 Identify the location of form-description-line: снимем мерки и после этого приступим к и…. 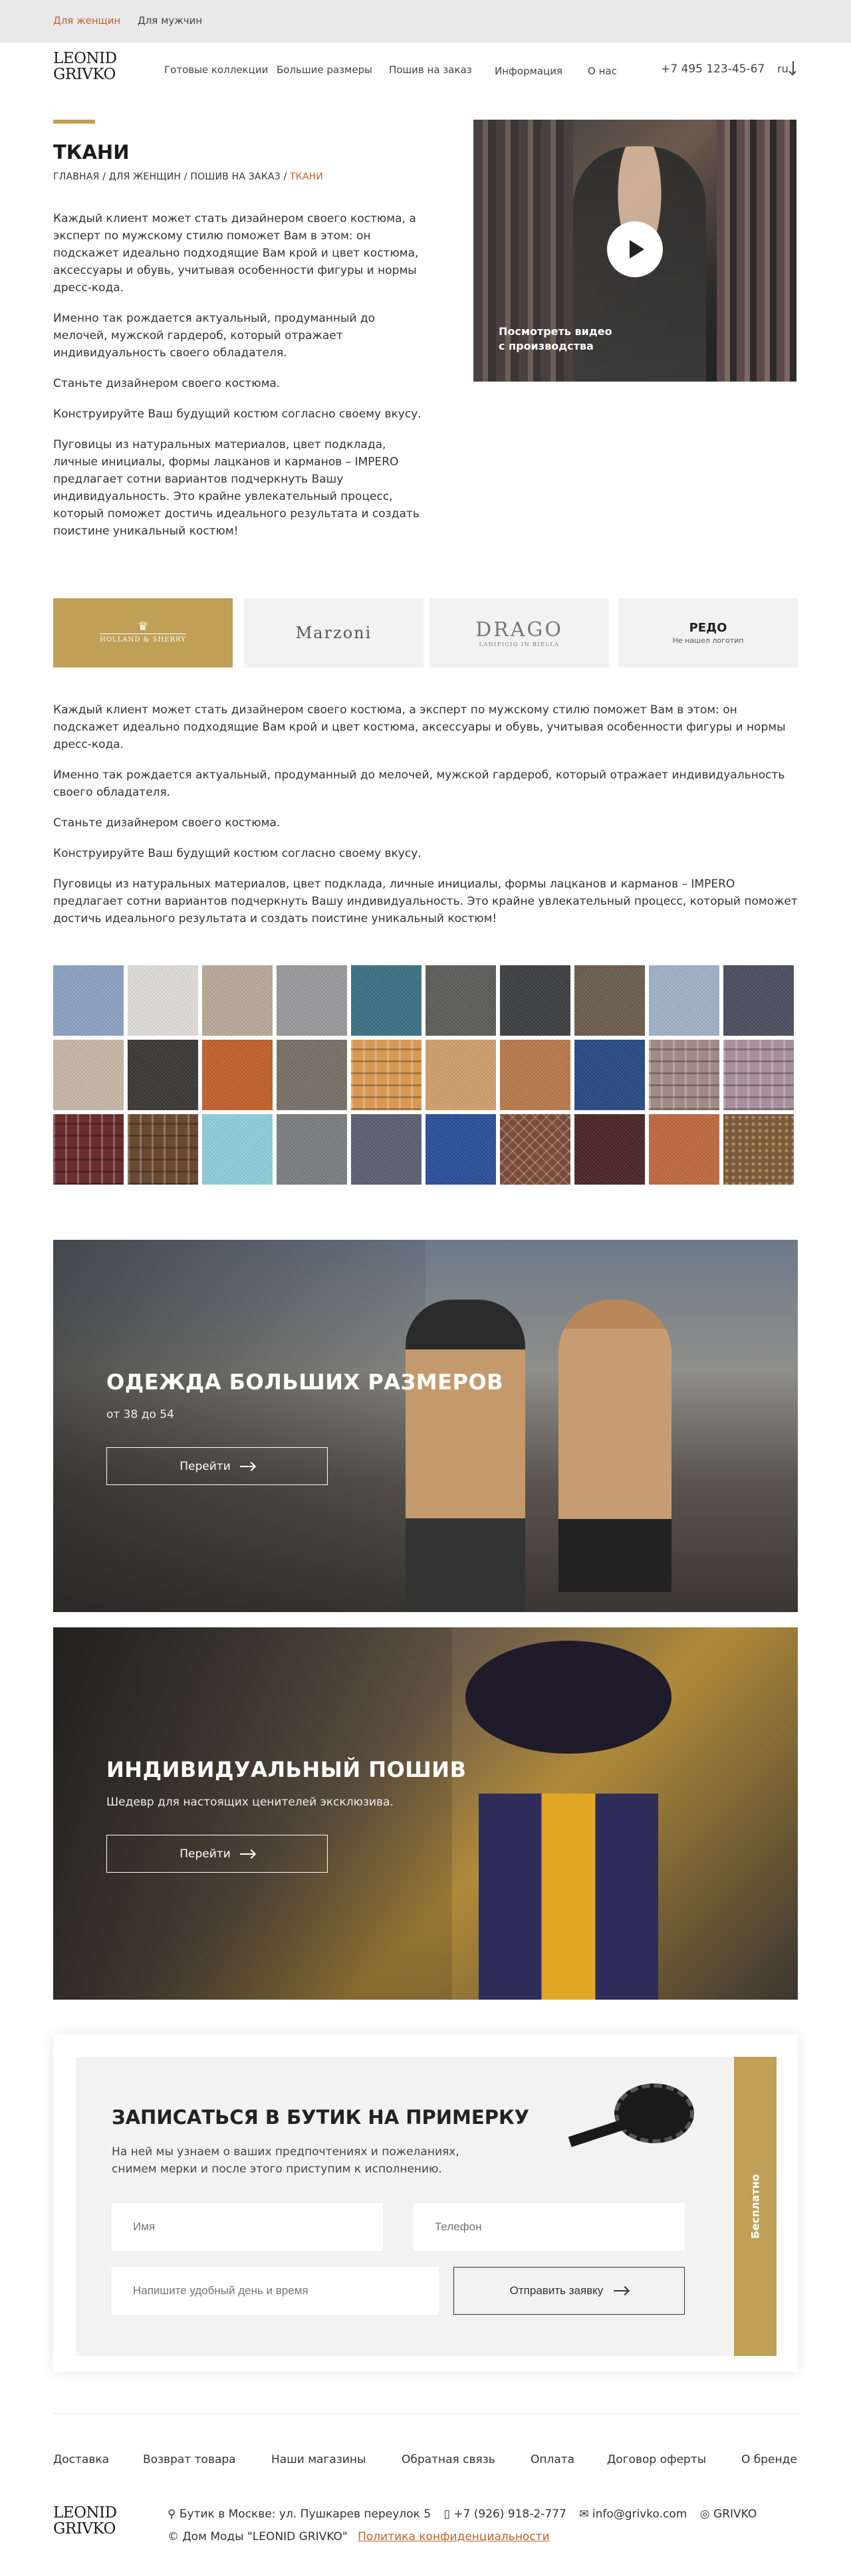
(277, 2169).